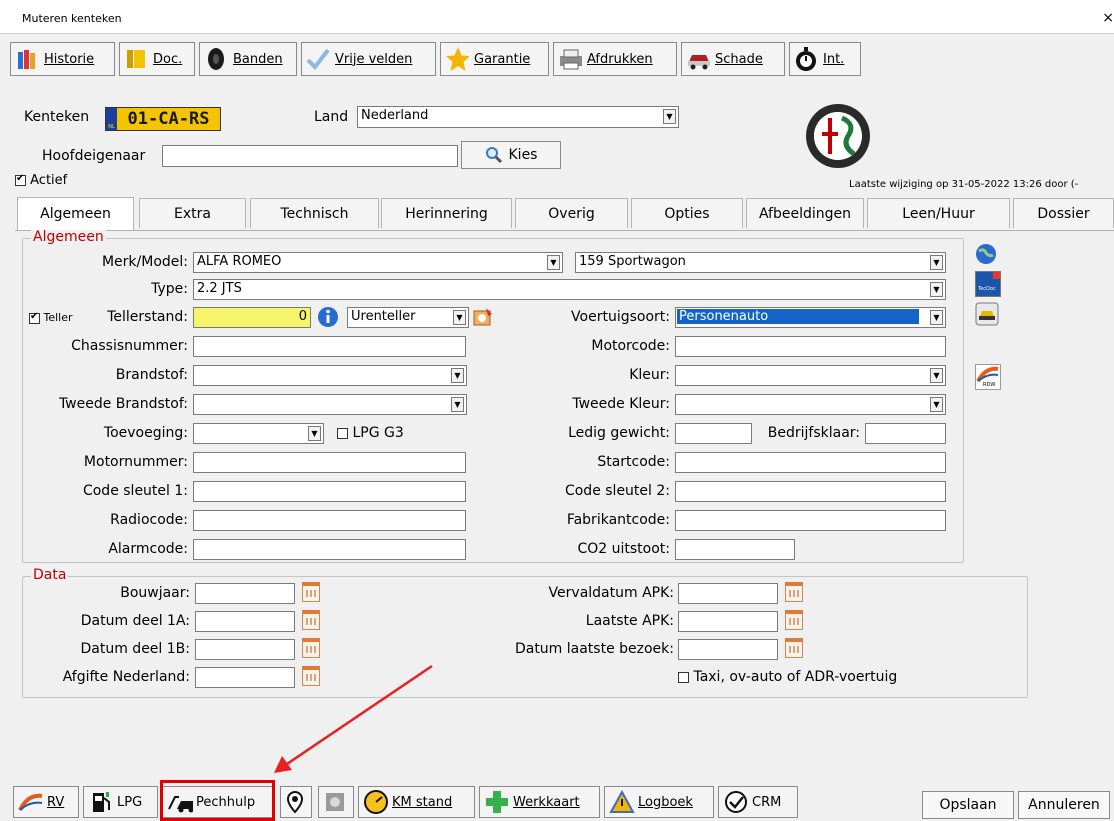  What do you see at coordinates (810, 317) in the screenshot?
I see `voertuigsoort-select: Personenauto ▼` at bounding box center [810, 317].